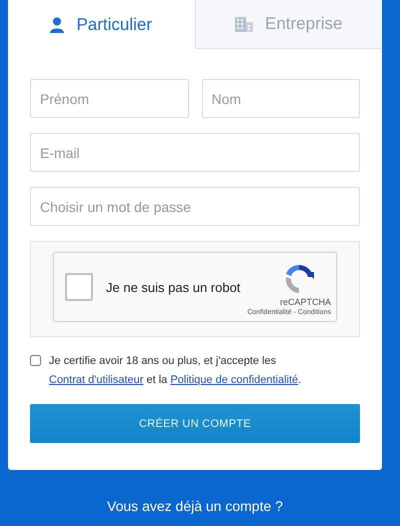  Describe the element at coordinates (57, 24) in the screenshot. I see `person-icon` at that location.